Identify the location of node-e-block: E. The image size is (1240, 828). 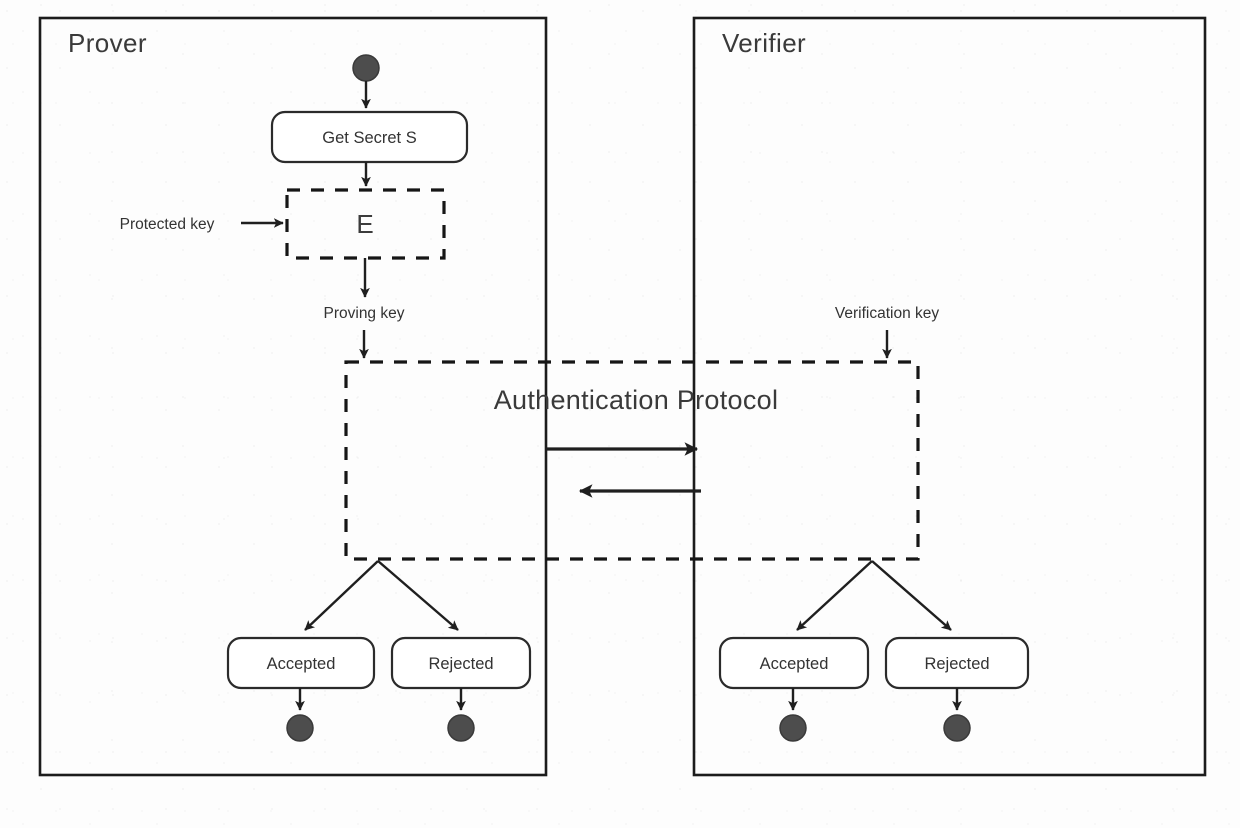
(365, 224).